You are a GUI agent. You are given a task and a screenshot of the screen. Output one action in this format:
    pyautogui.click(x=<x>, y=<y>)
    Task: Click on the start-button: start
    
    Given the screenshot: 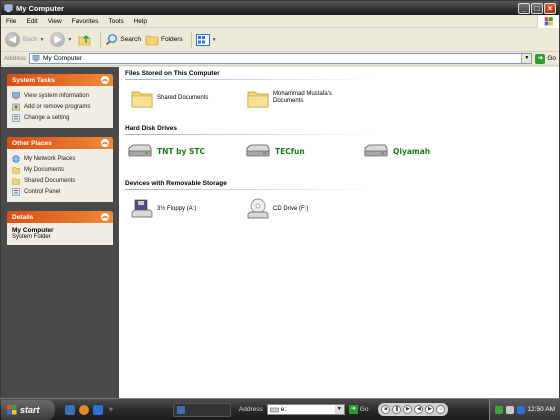 What is the action you would take?
    pyautogui.click(x=28, y=409)
    